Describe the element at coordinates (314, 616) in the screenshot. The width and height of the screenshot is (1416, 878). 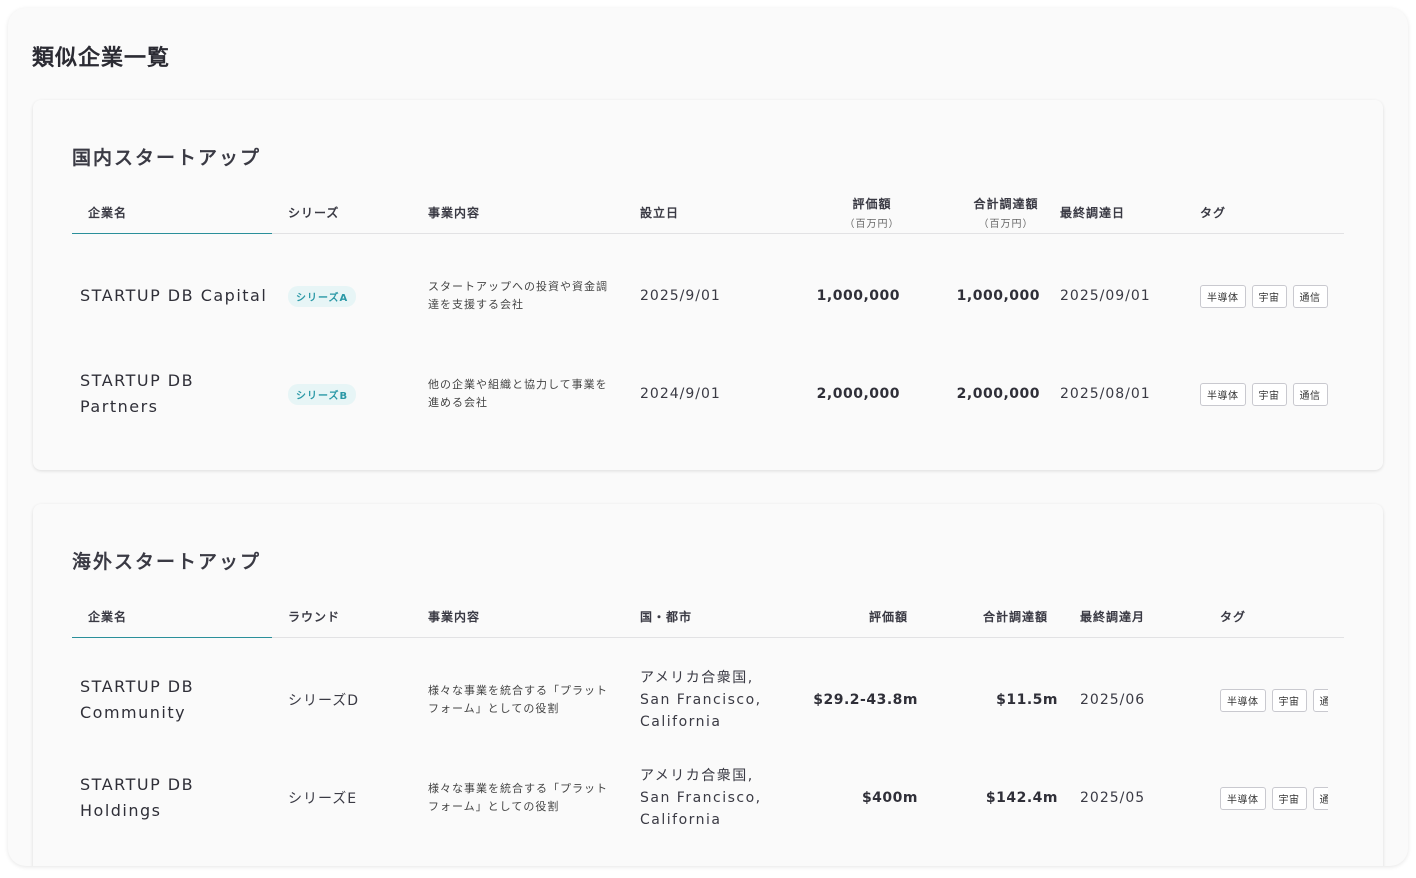
I see `header-round: ラウンド` at that location.